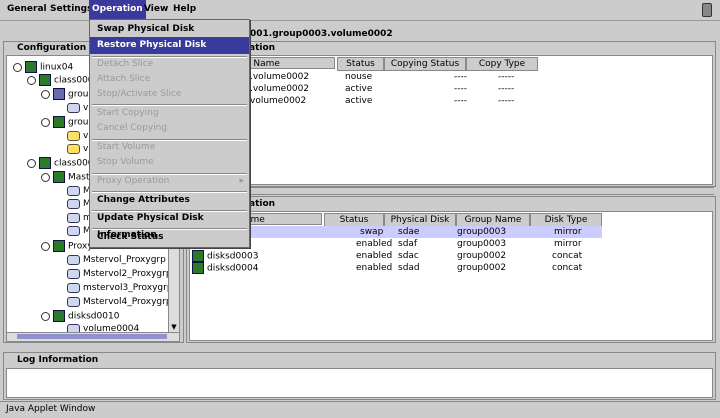 The height and width of the screenshot is (418, 720). Describe the element at coordinates (359, 101) in the screenshot. I see `table-cell: active` at that location.